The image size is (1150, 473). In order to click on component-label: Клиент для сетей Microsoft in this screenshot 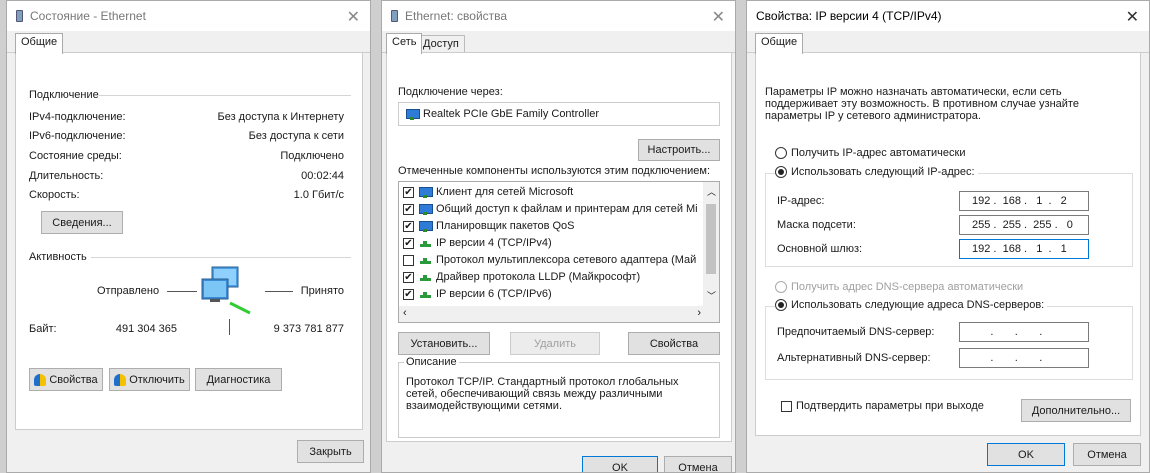, I will do `click(505, 192)`.